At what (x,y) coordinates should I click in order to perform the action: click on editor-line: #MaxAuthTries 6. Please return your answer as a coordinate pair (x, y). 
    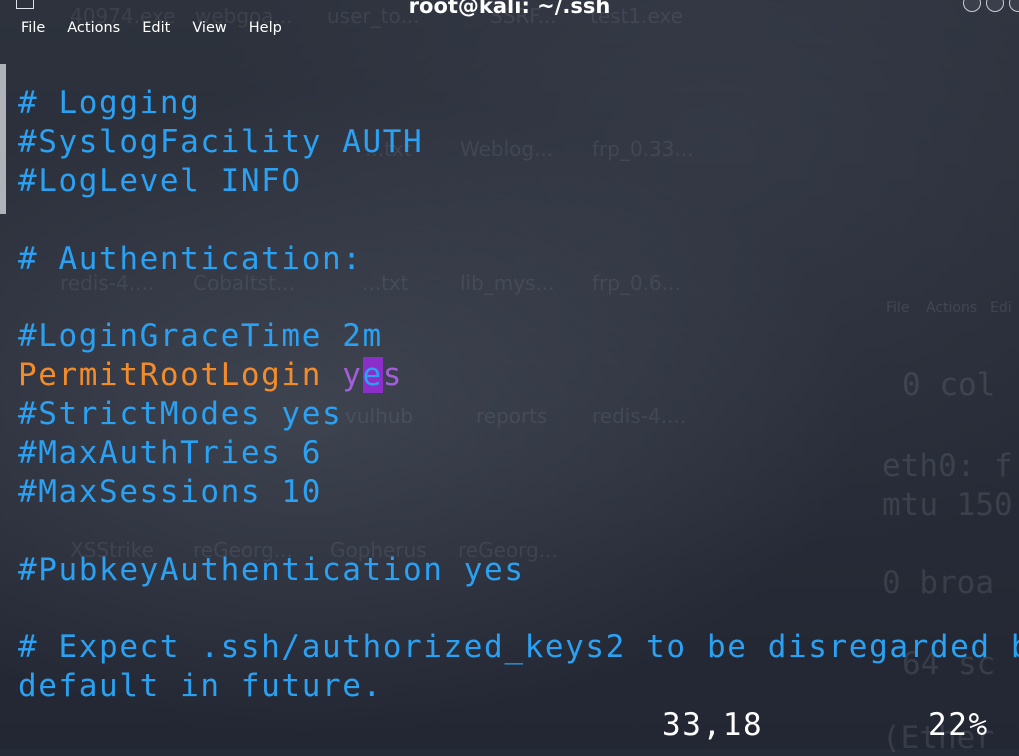
    Looking at the image, I should click on (170, 453).